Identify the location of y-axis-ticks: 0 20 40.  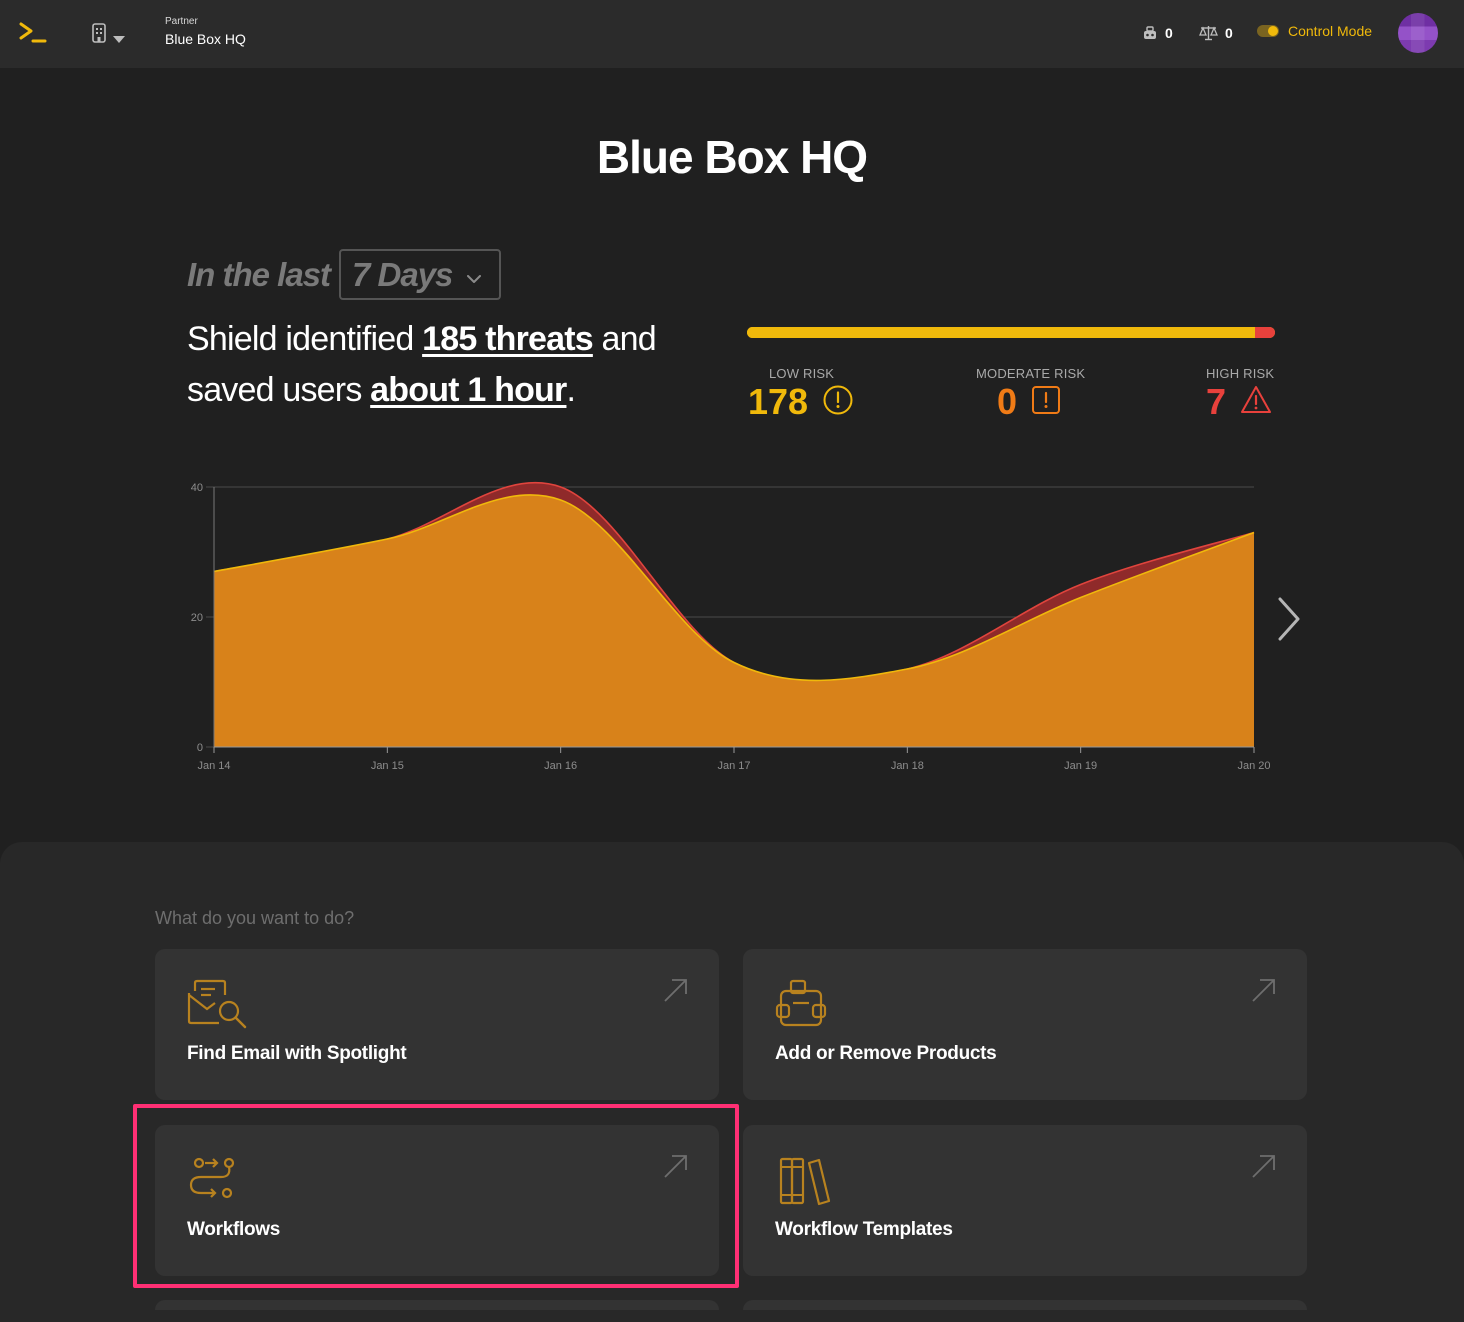
(197, 618).